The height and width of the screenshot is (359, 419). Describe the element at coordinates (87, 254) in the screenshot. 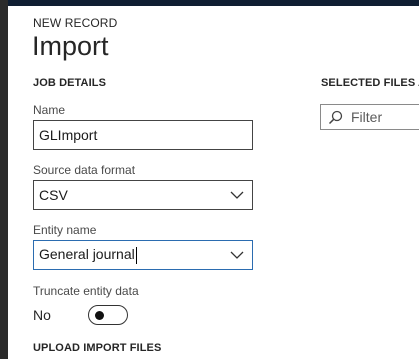

I see `entity-name-value: General journal` at that location.